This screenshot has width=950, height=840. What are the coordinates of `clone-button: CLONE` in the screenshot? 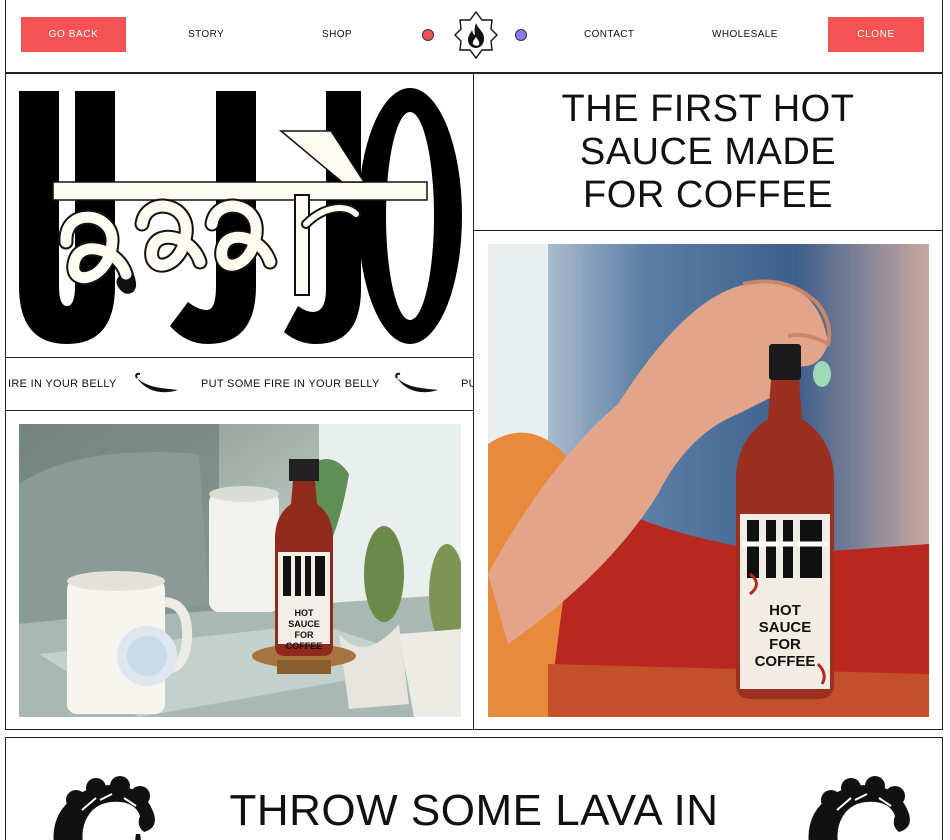 It's located at (876, 34).